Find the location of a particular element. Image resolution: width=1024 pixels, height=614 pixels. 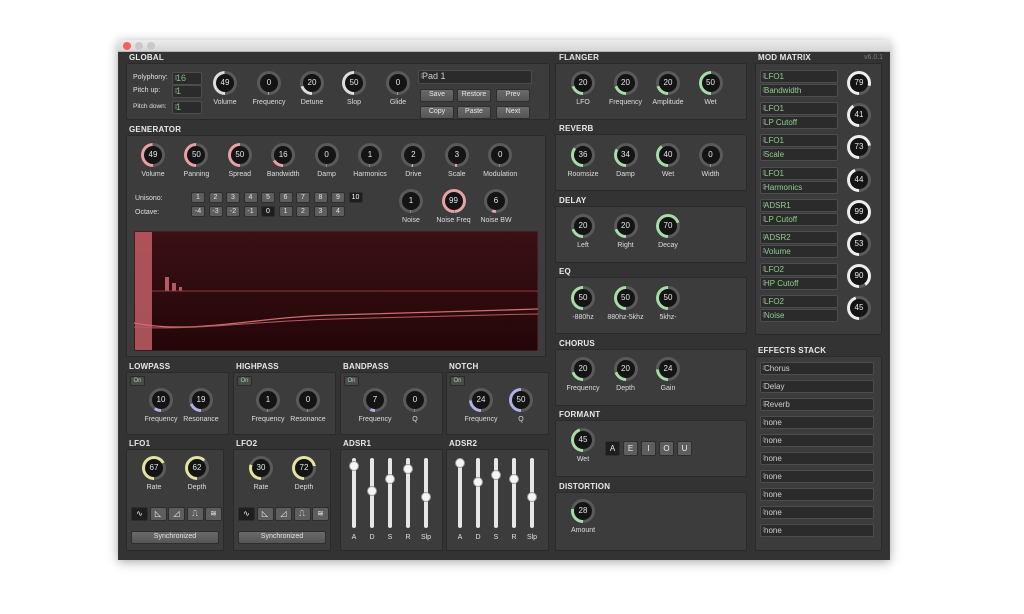

global-pitch_down-stepper-icon: ⇕ is located at coordinates (186, 107).